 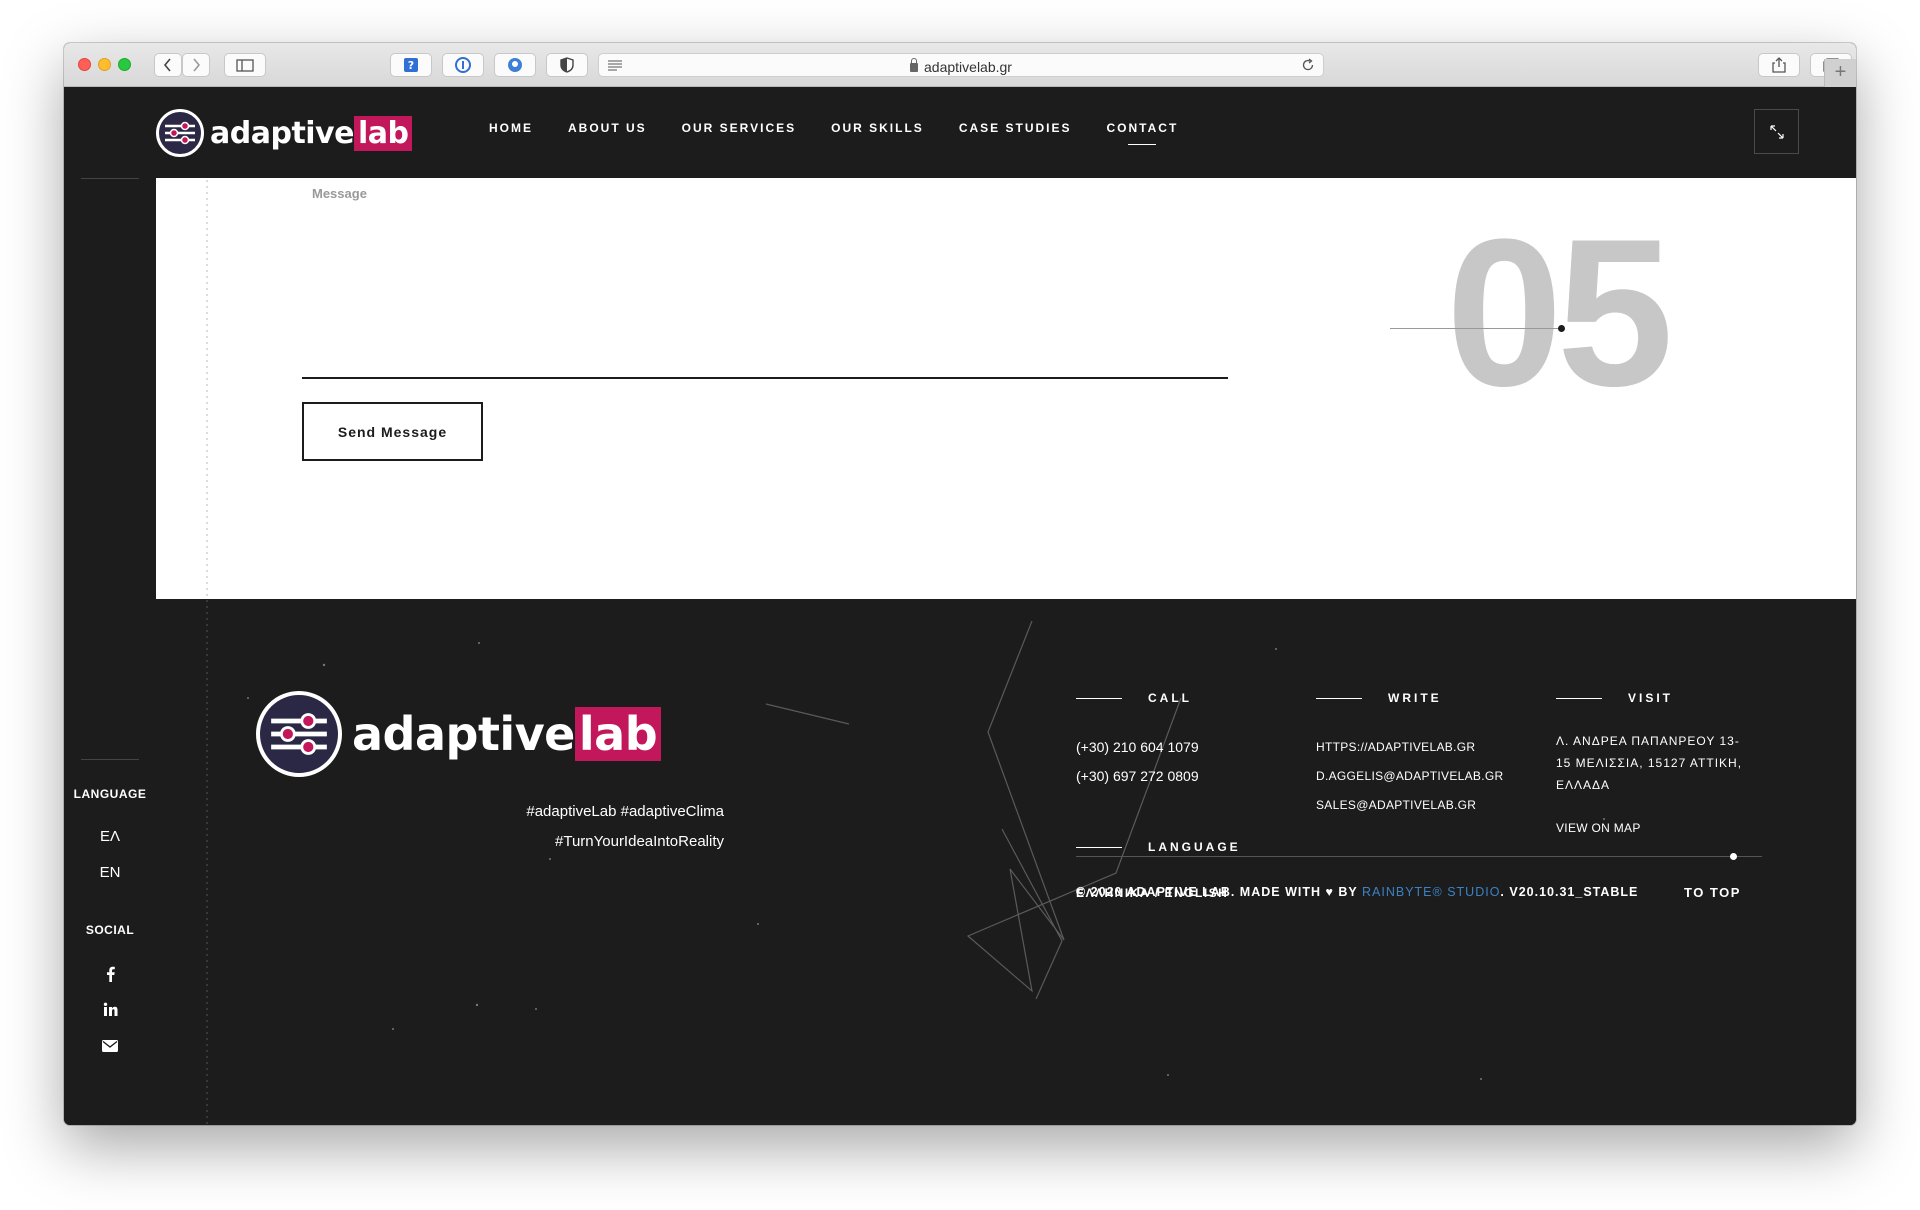 I want to click on linkedin-link, so click(x=110, y=1009).